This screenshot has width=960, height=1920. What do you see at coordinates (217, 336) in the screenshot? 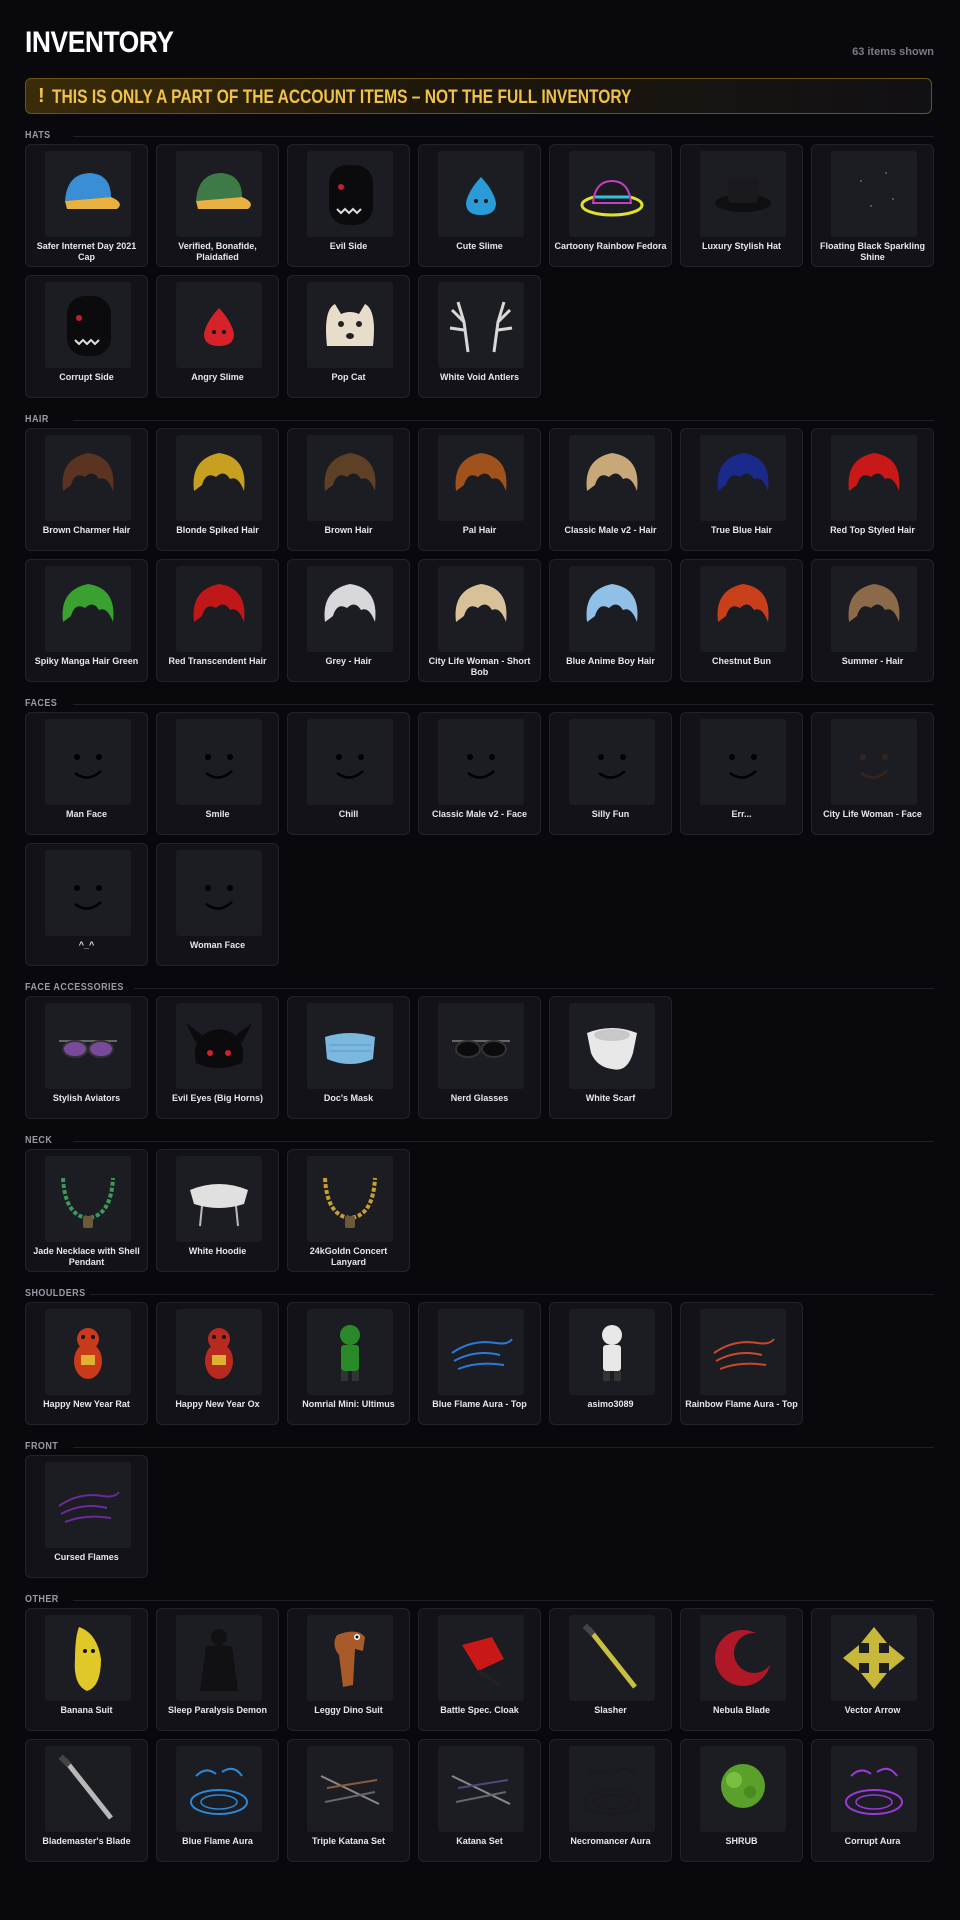
I see `item-card: Angry Slime` at bounding box center [217, 336].